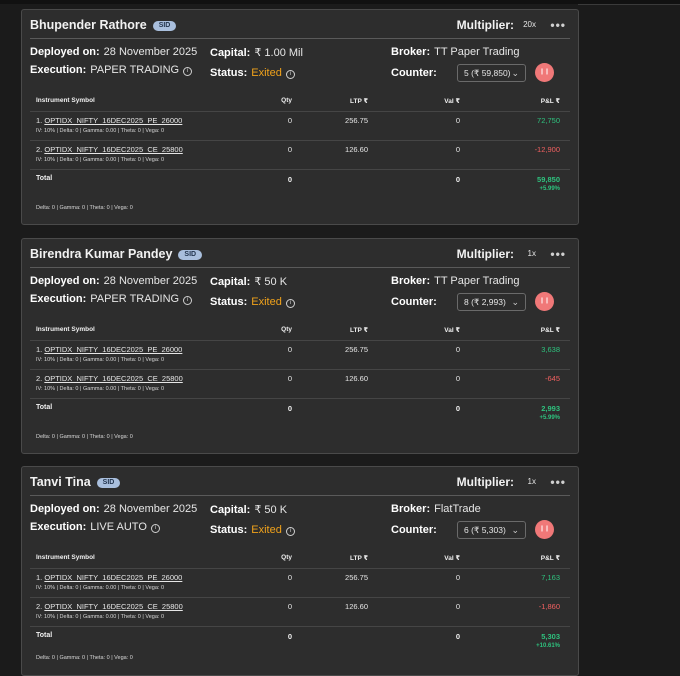  Describe the element at coordinates (256, 53) in the screenshot. I see `capital: Capital: ₹ 1.00 Mil` at that location.